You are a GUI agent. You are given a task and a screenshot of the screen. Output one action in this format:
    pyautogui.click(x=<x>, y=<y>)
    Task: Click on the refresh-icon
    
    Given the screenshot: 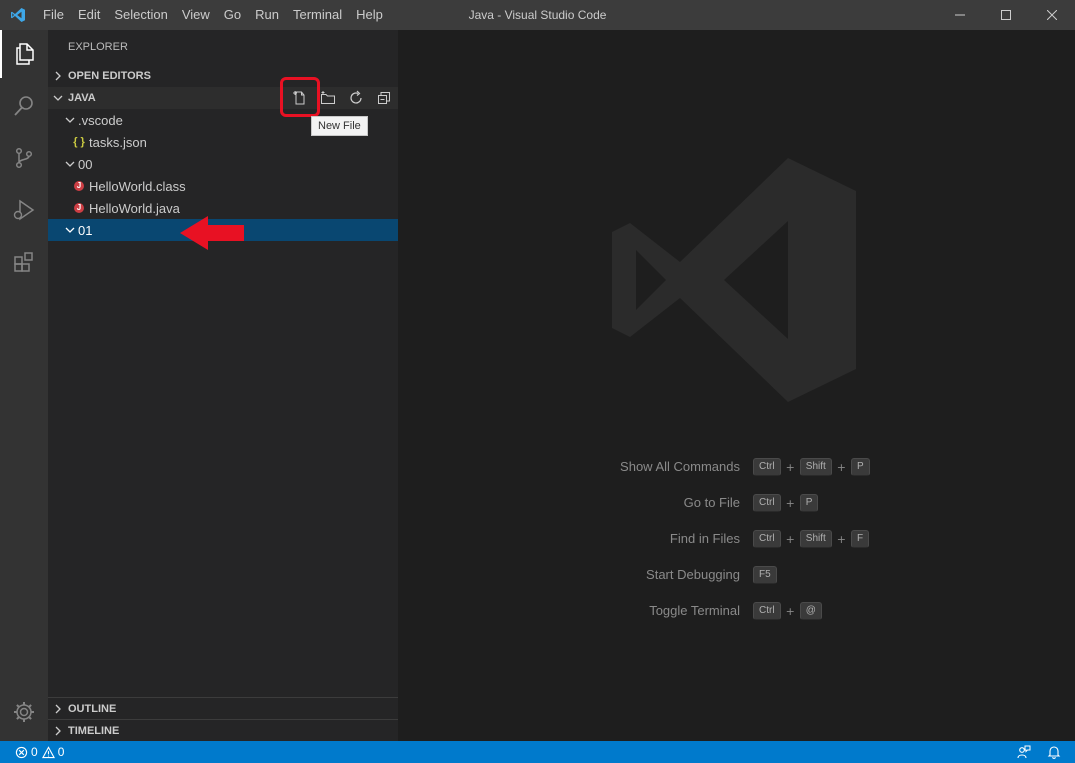 What is the action you would take?
    pyautogui.click(x=356, y=97)
    